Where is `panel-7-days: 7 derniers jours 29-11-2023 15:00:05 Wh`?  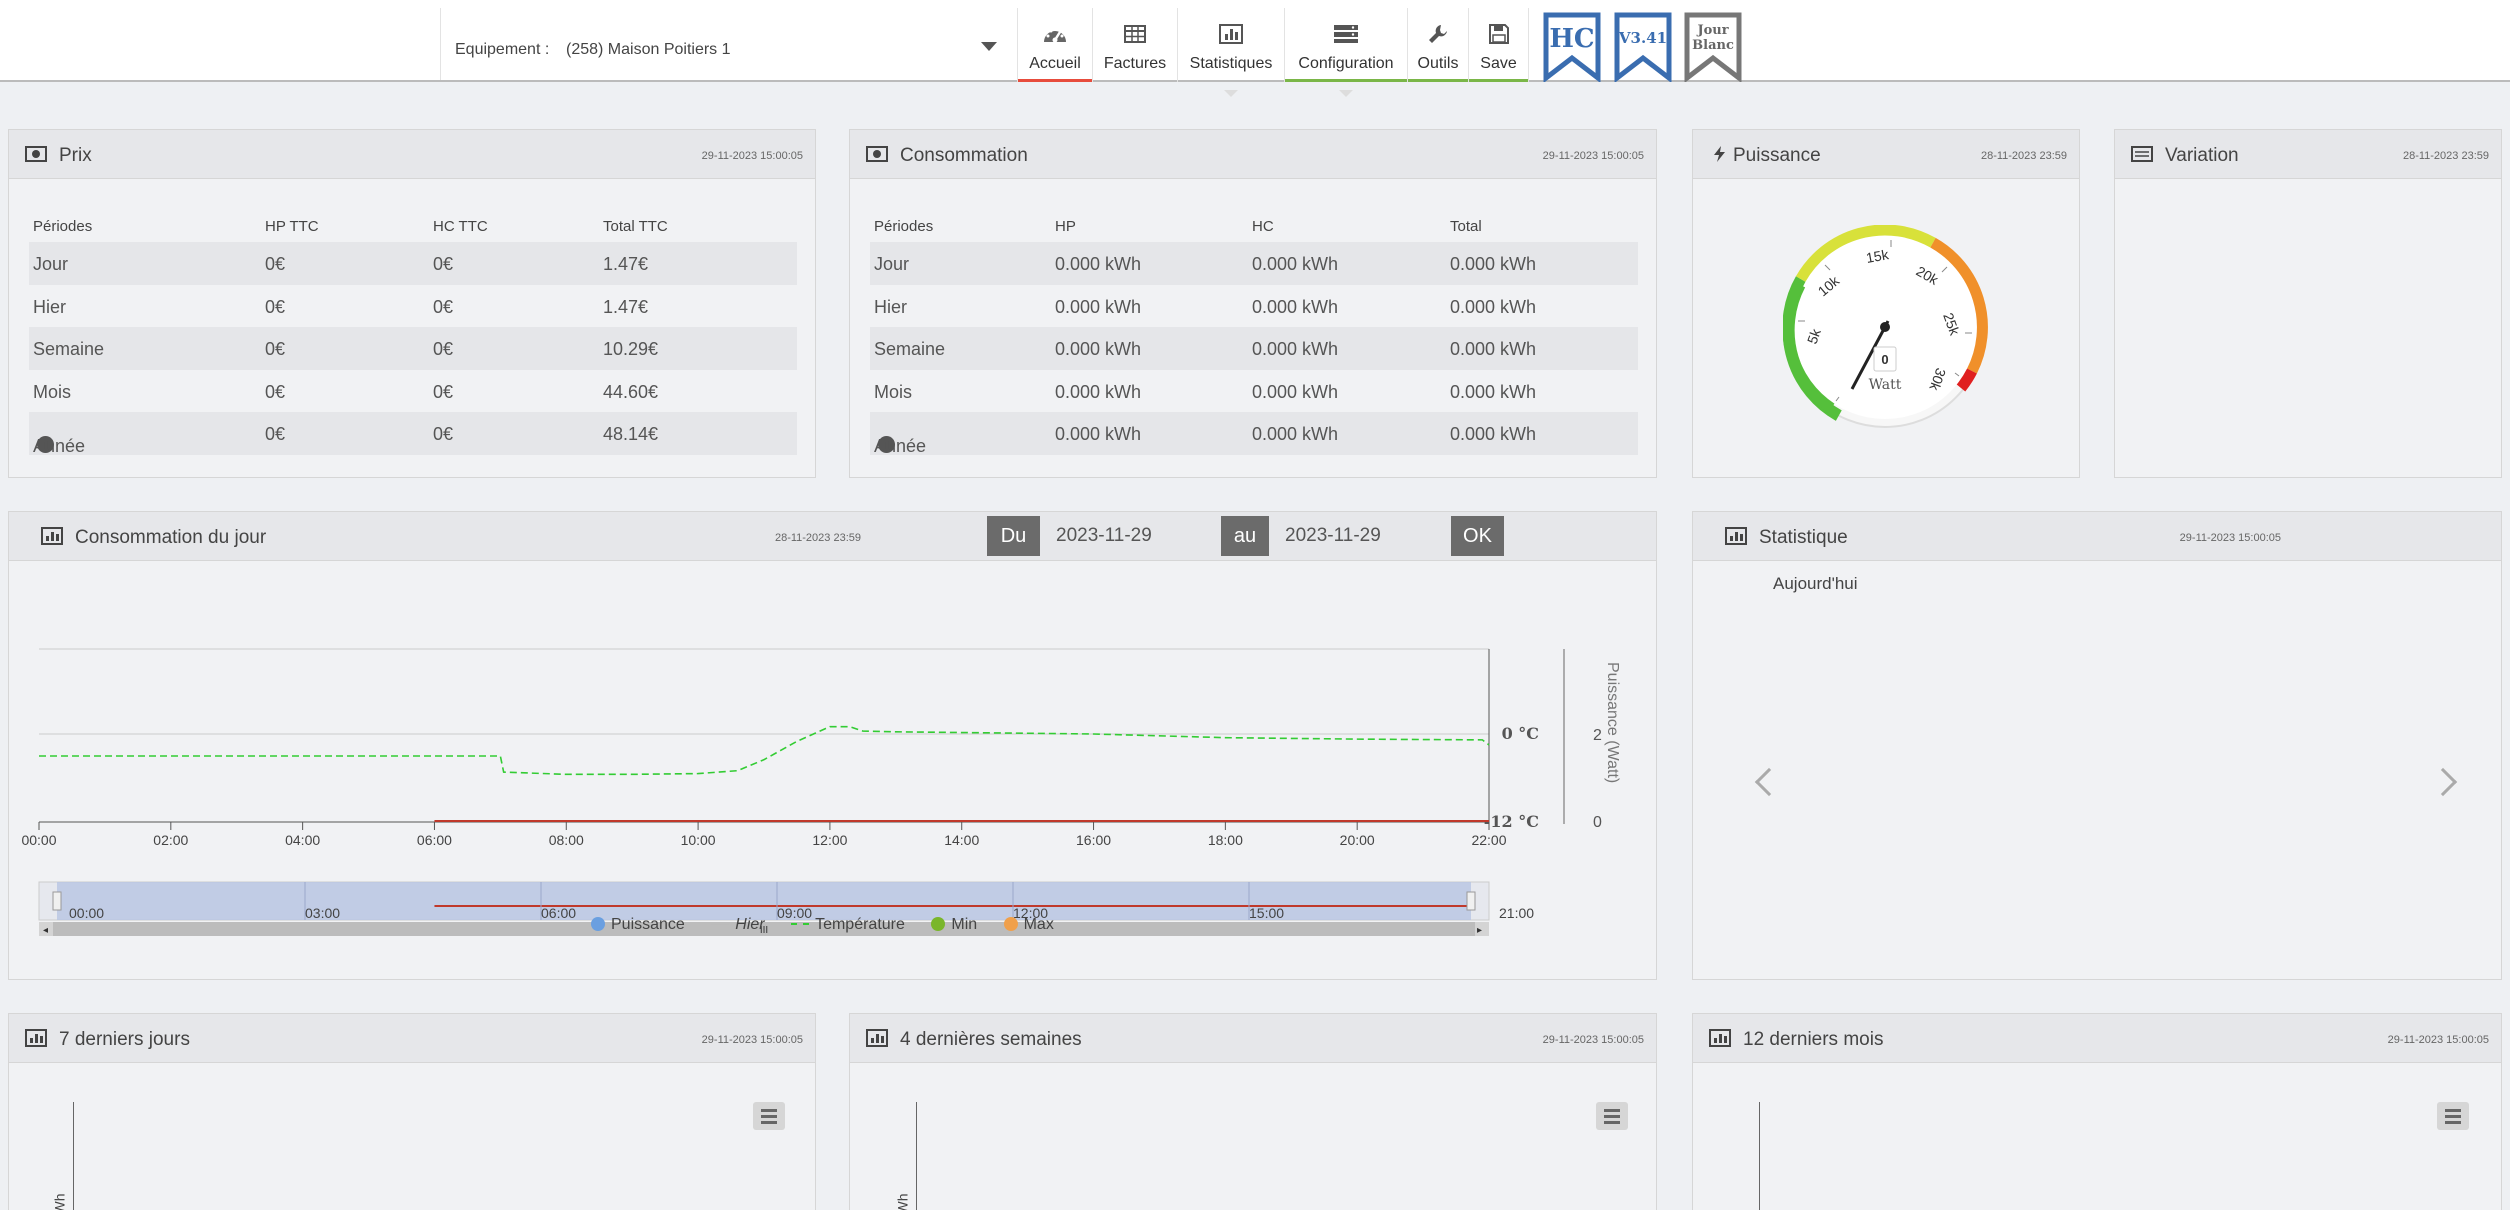
panel-7-days: 7 derniers jours 29-11-2023 15:00:05 Wh is located at coordinates (412, 1111).